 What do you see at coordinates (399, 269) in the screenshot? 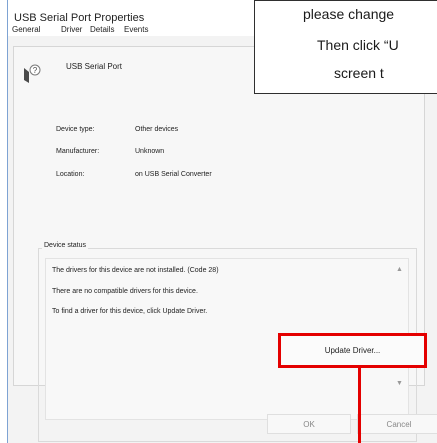
I see `scroll-up-icon: ▲` at bounding box center [399, 269].